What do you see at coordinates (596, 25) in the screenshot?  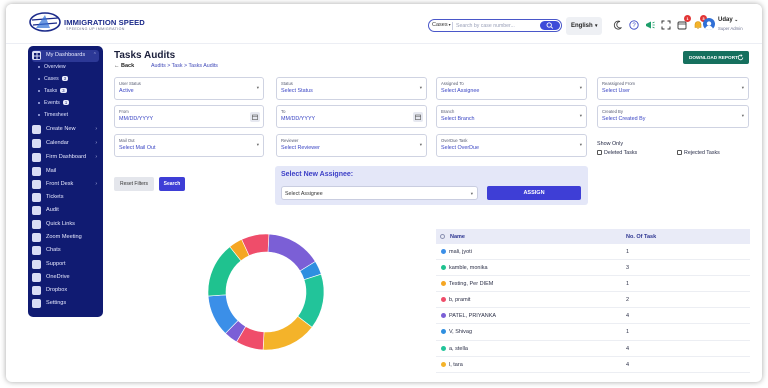 I see `caret-down-icon: ▼` at bounding box center [596, 25].